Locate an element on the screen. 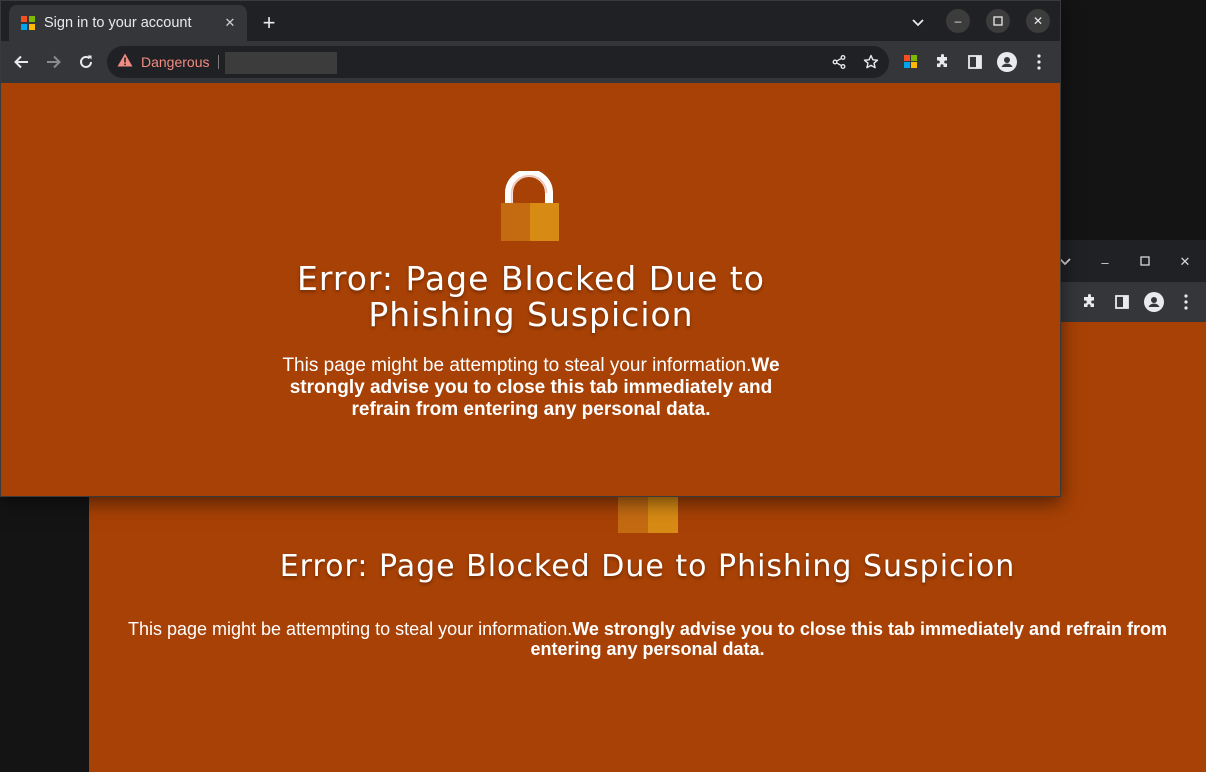  title-bar: Sign in to your account ✕ + – ✕ is located at coordinates (530, 21).